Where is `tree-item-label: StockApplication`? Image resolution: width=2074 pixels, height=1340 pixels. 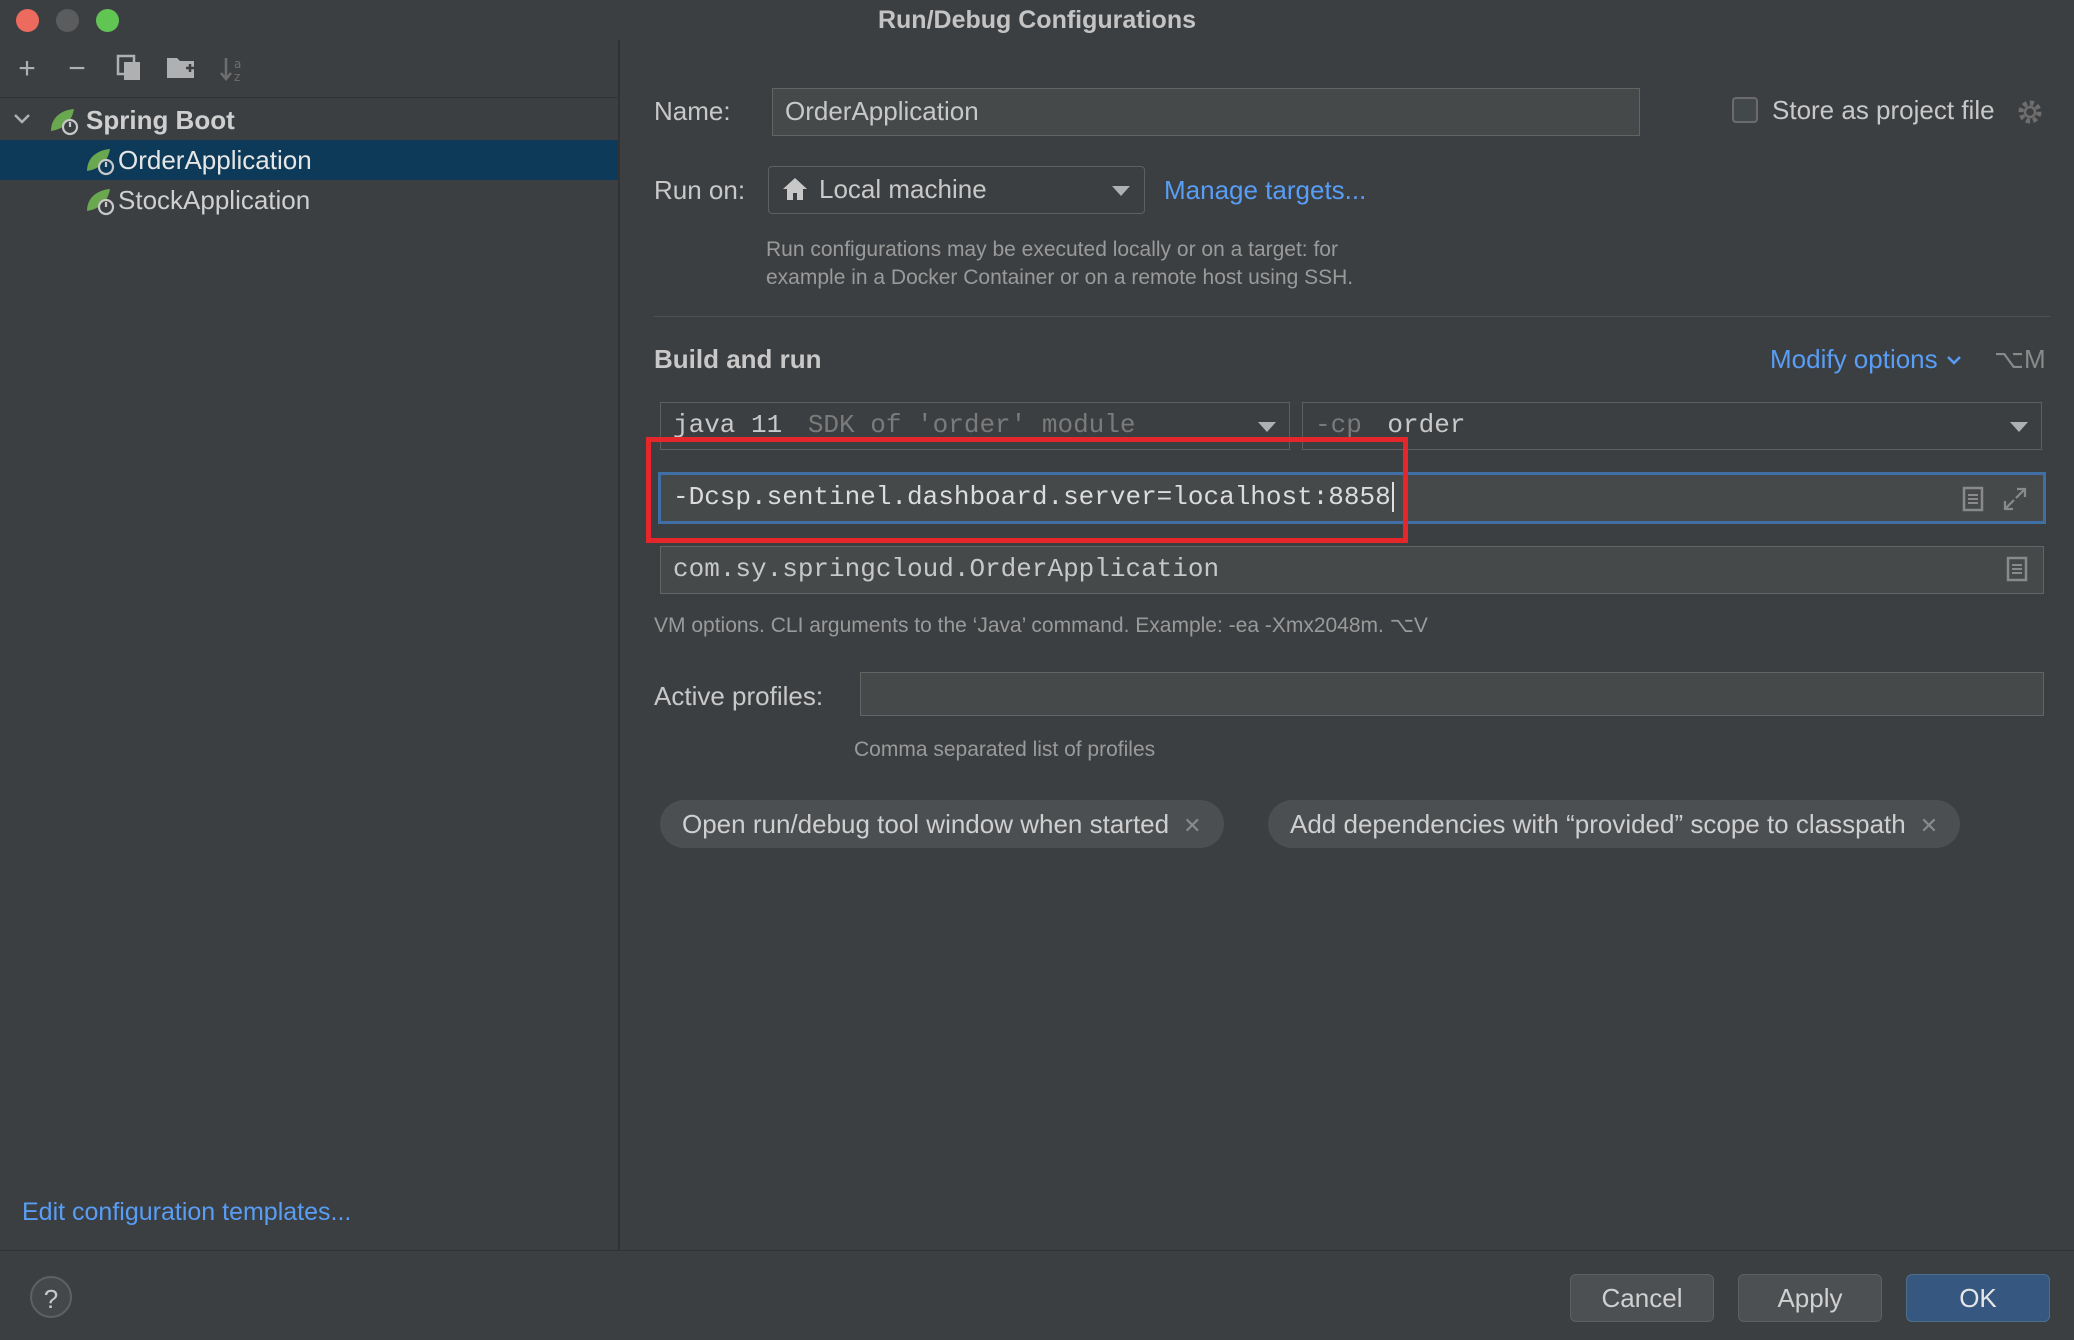
tree-item-label: StockApplication is located at coordinates (214, 200).